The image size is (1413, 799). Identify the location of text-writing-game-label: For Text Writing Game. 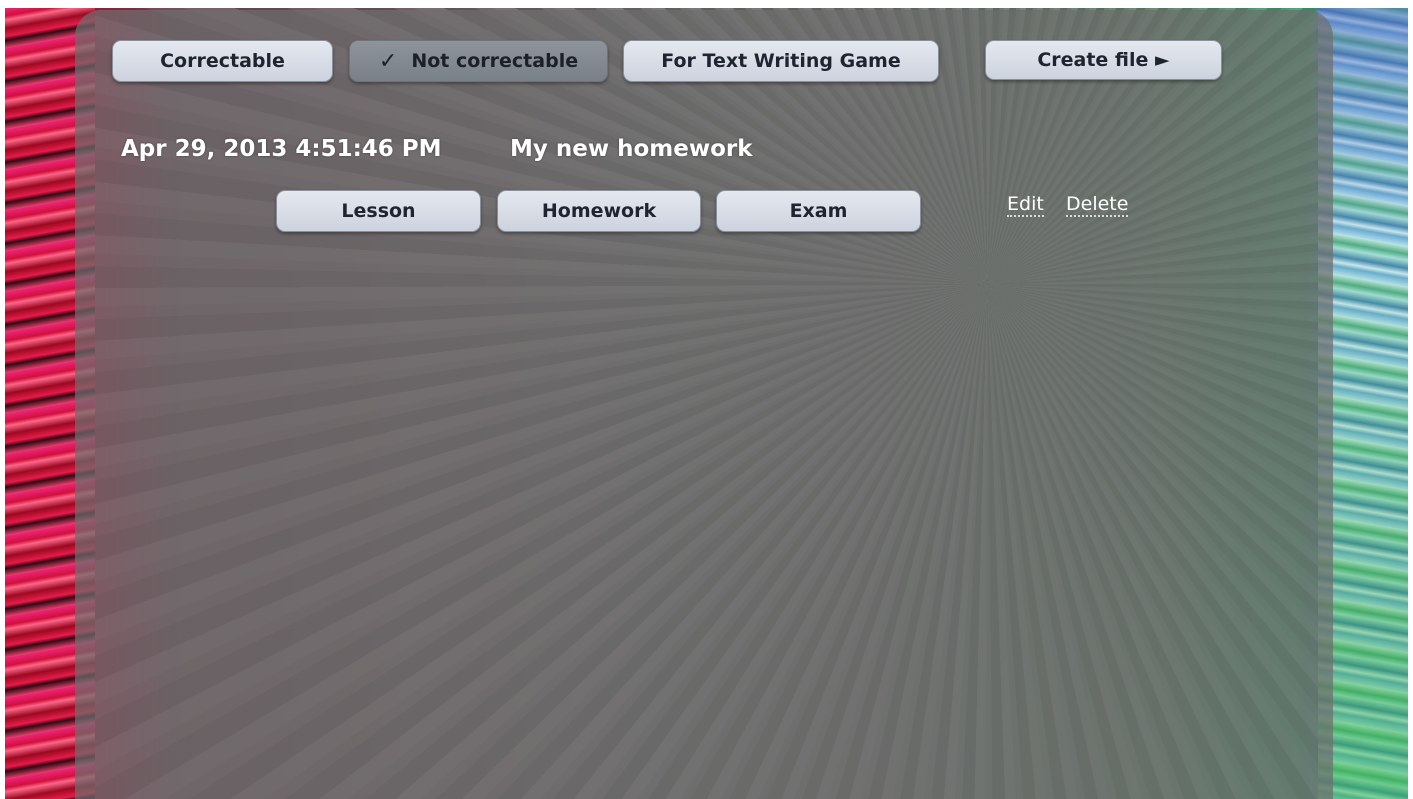
(781, 61).